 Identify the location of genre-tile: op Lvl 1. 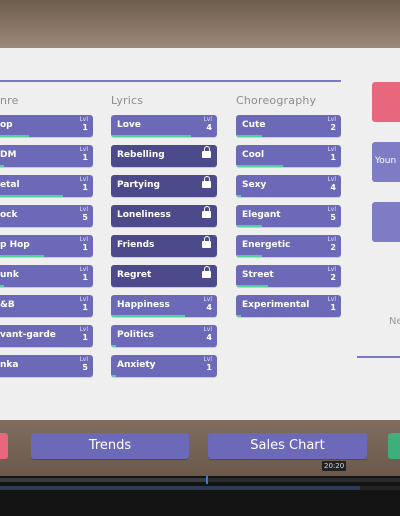
(46, 126).